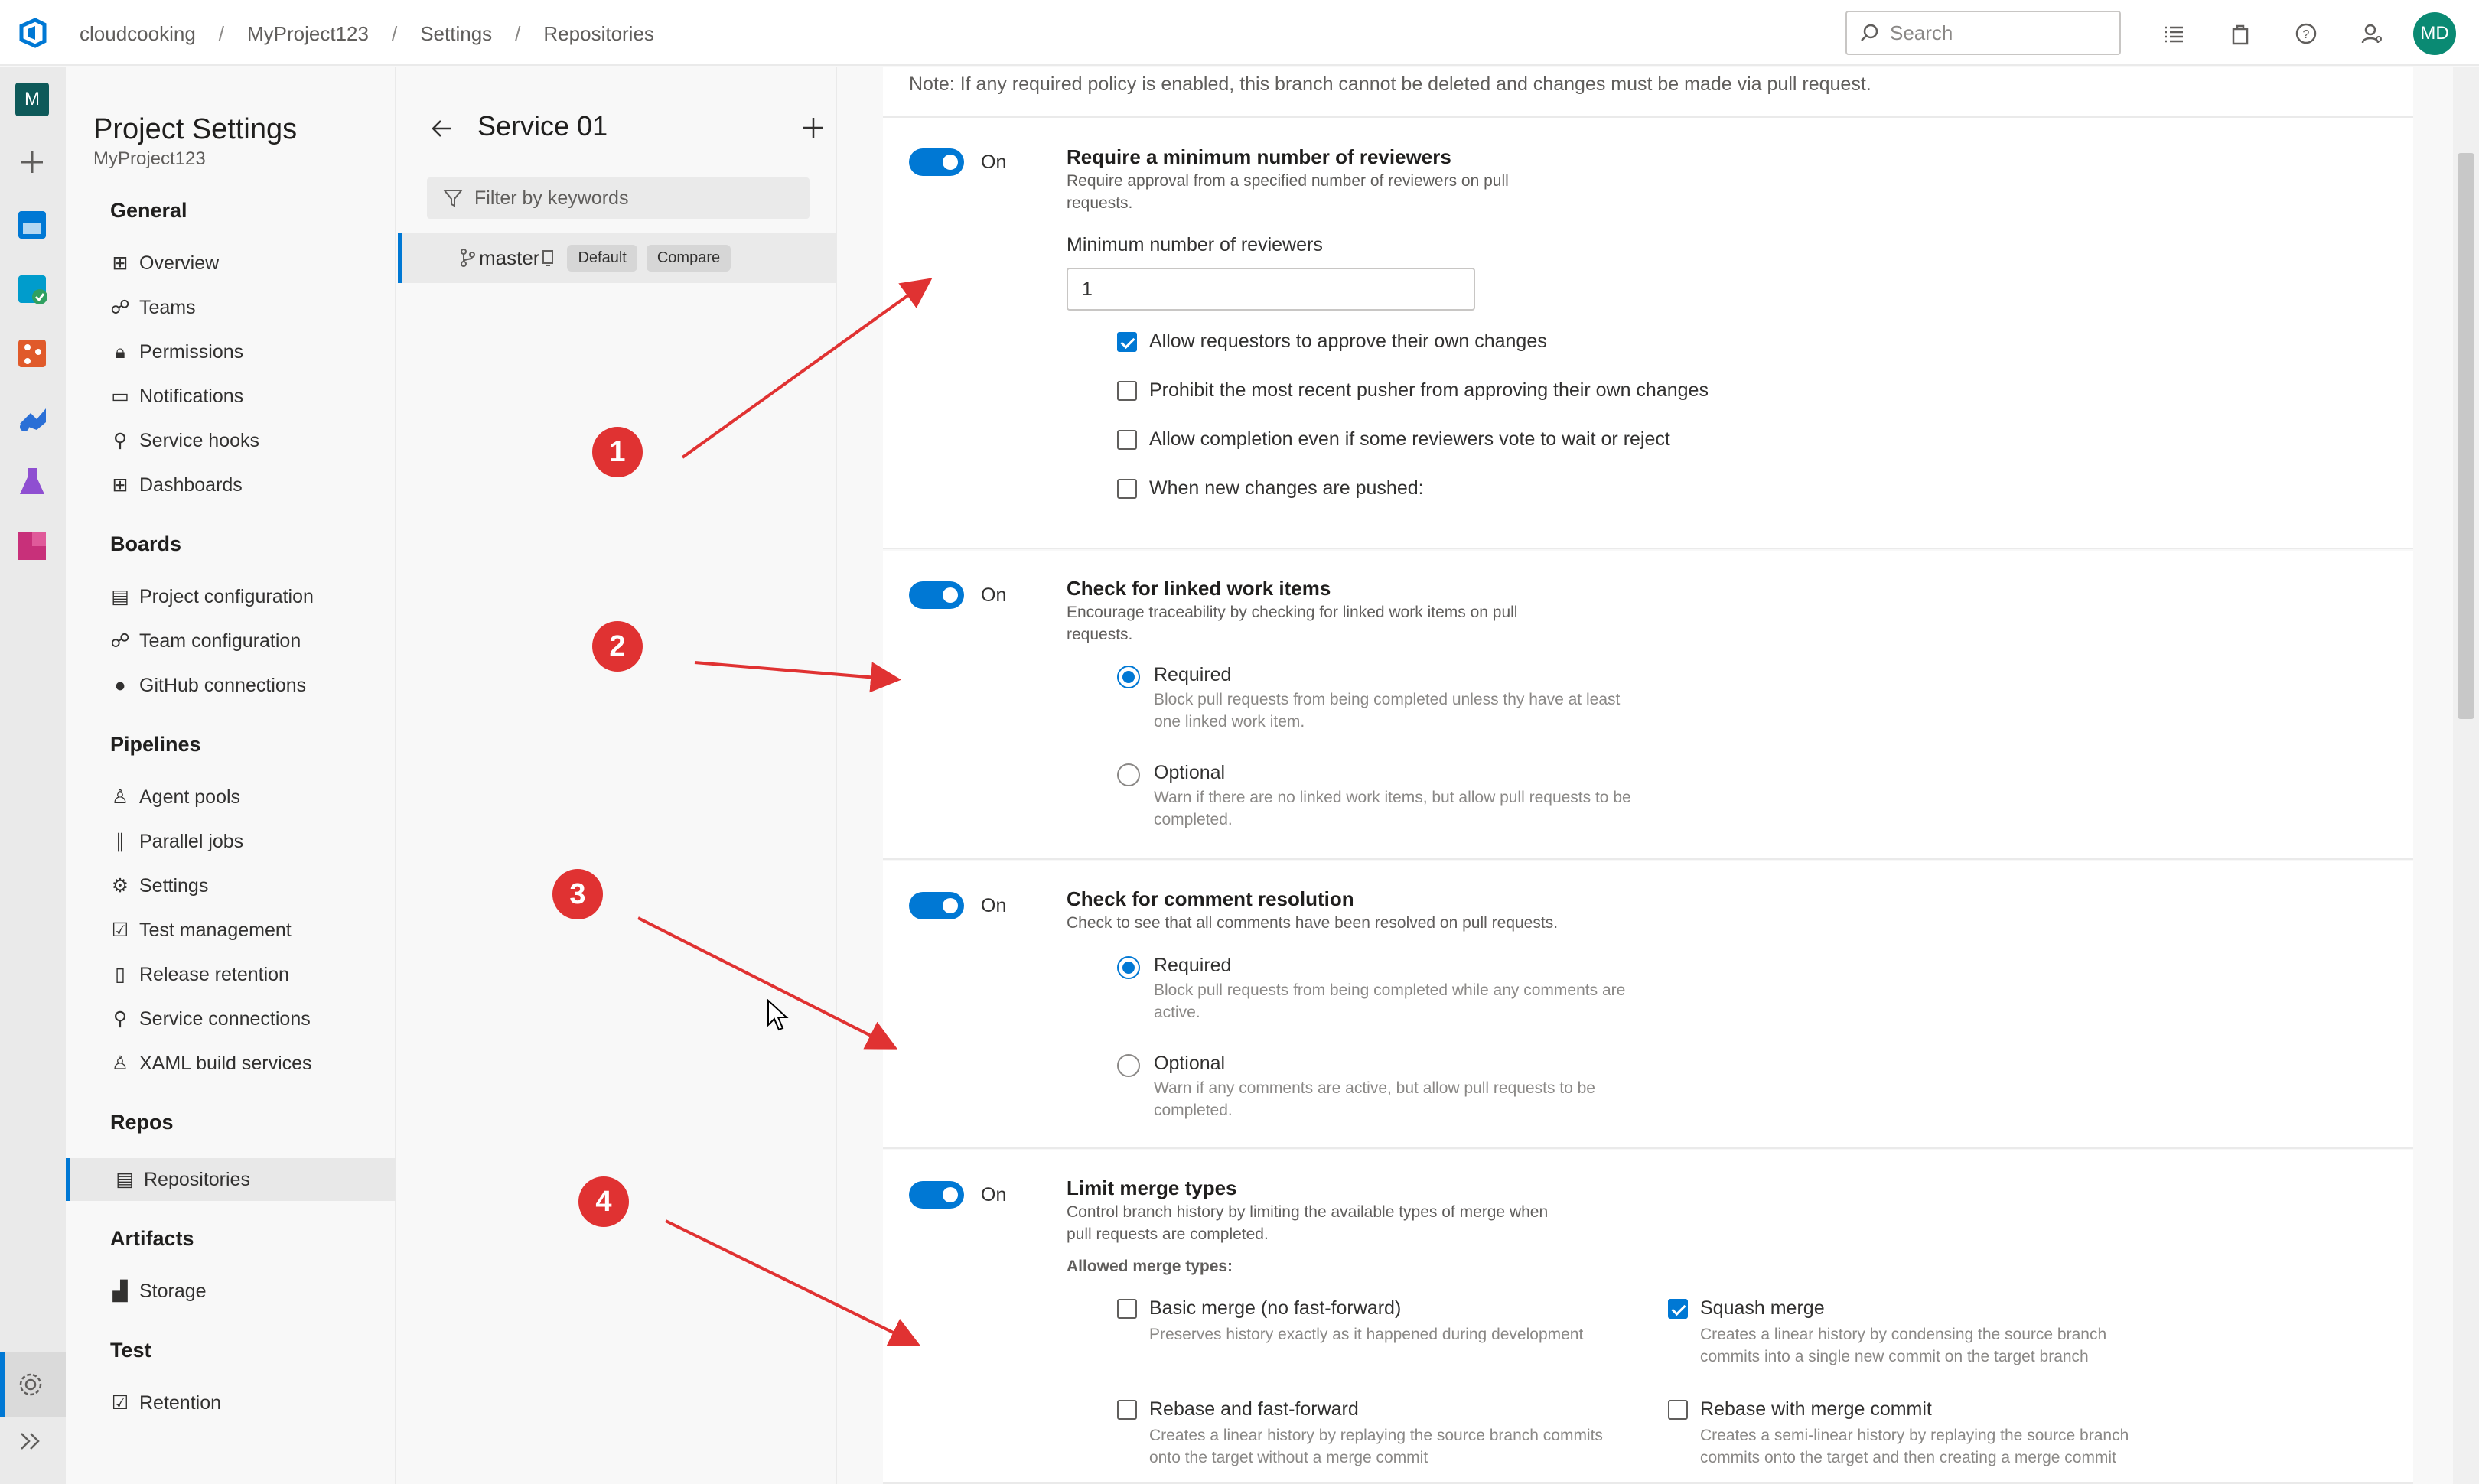 This screenshot has height=1484, width=2479. Describe the element at coordinates (253, 485) in the screenshot. I see `nav-item-dashboards: ⊞ Dashboards` at that location.